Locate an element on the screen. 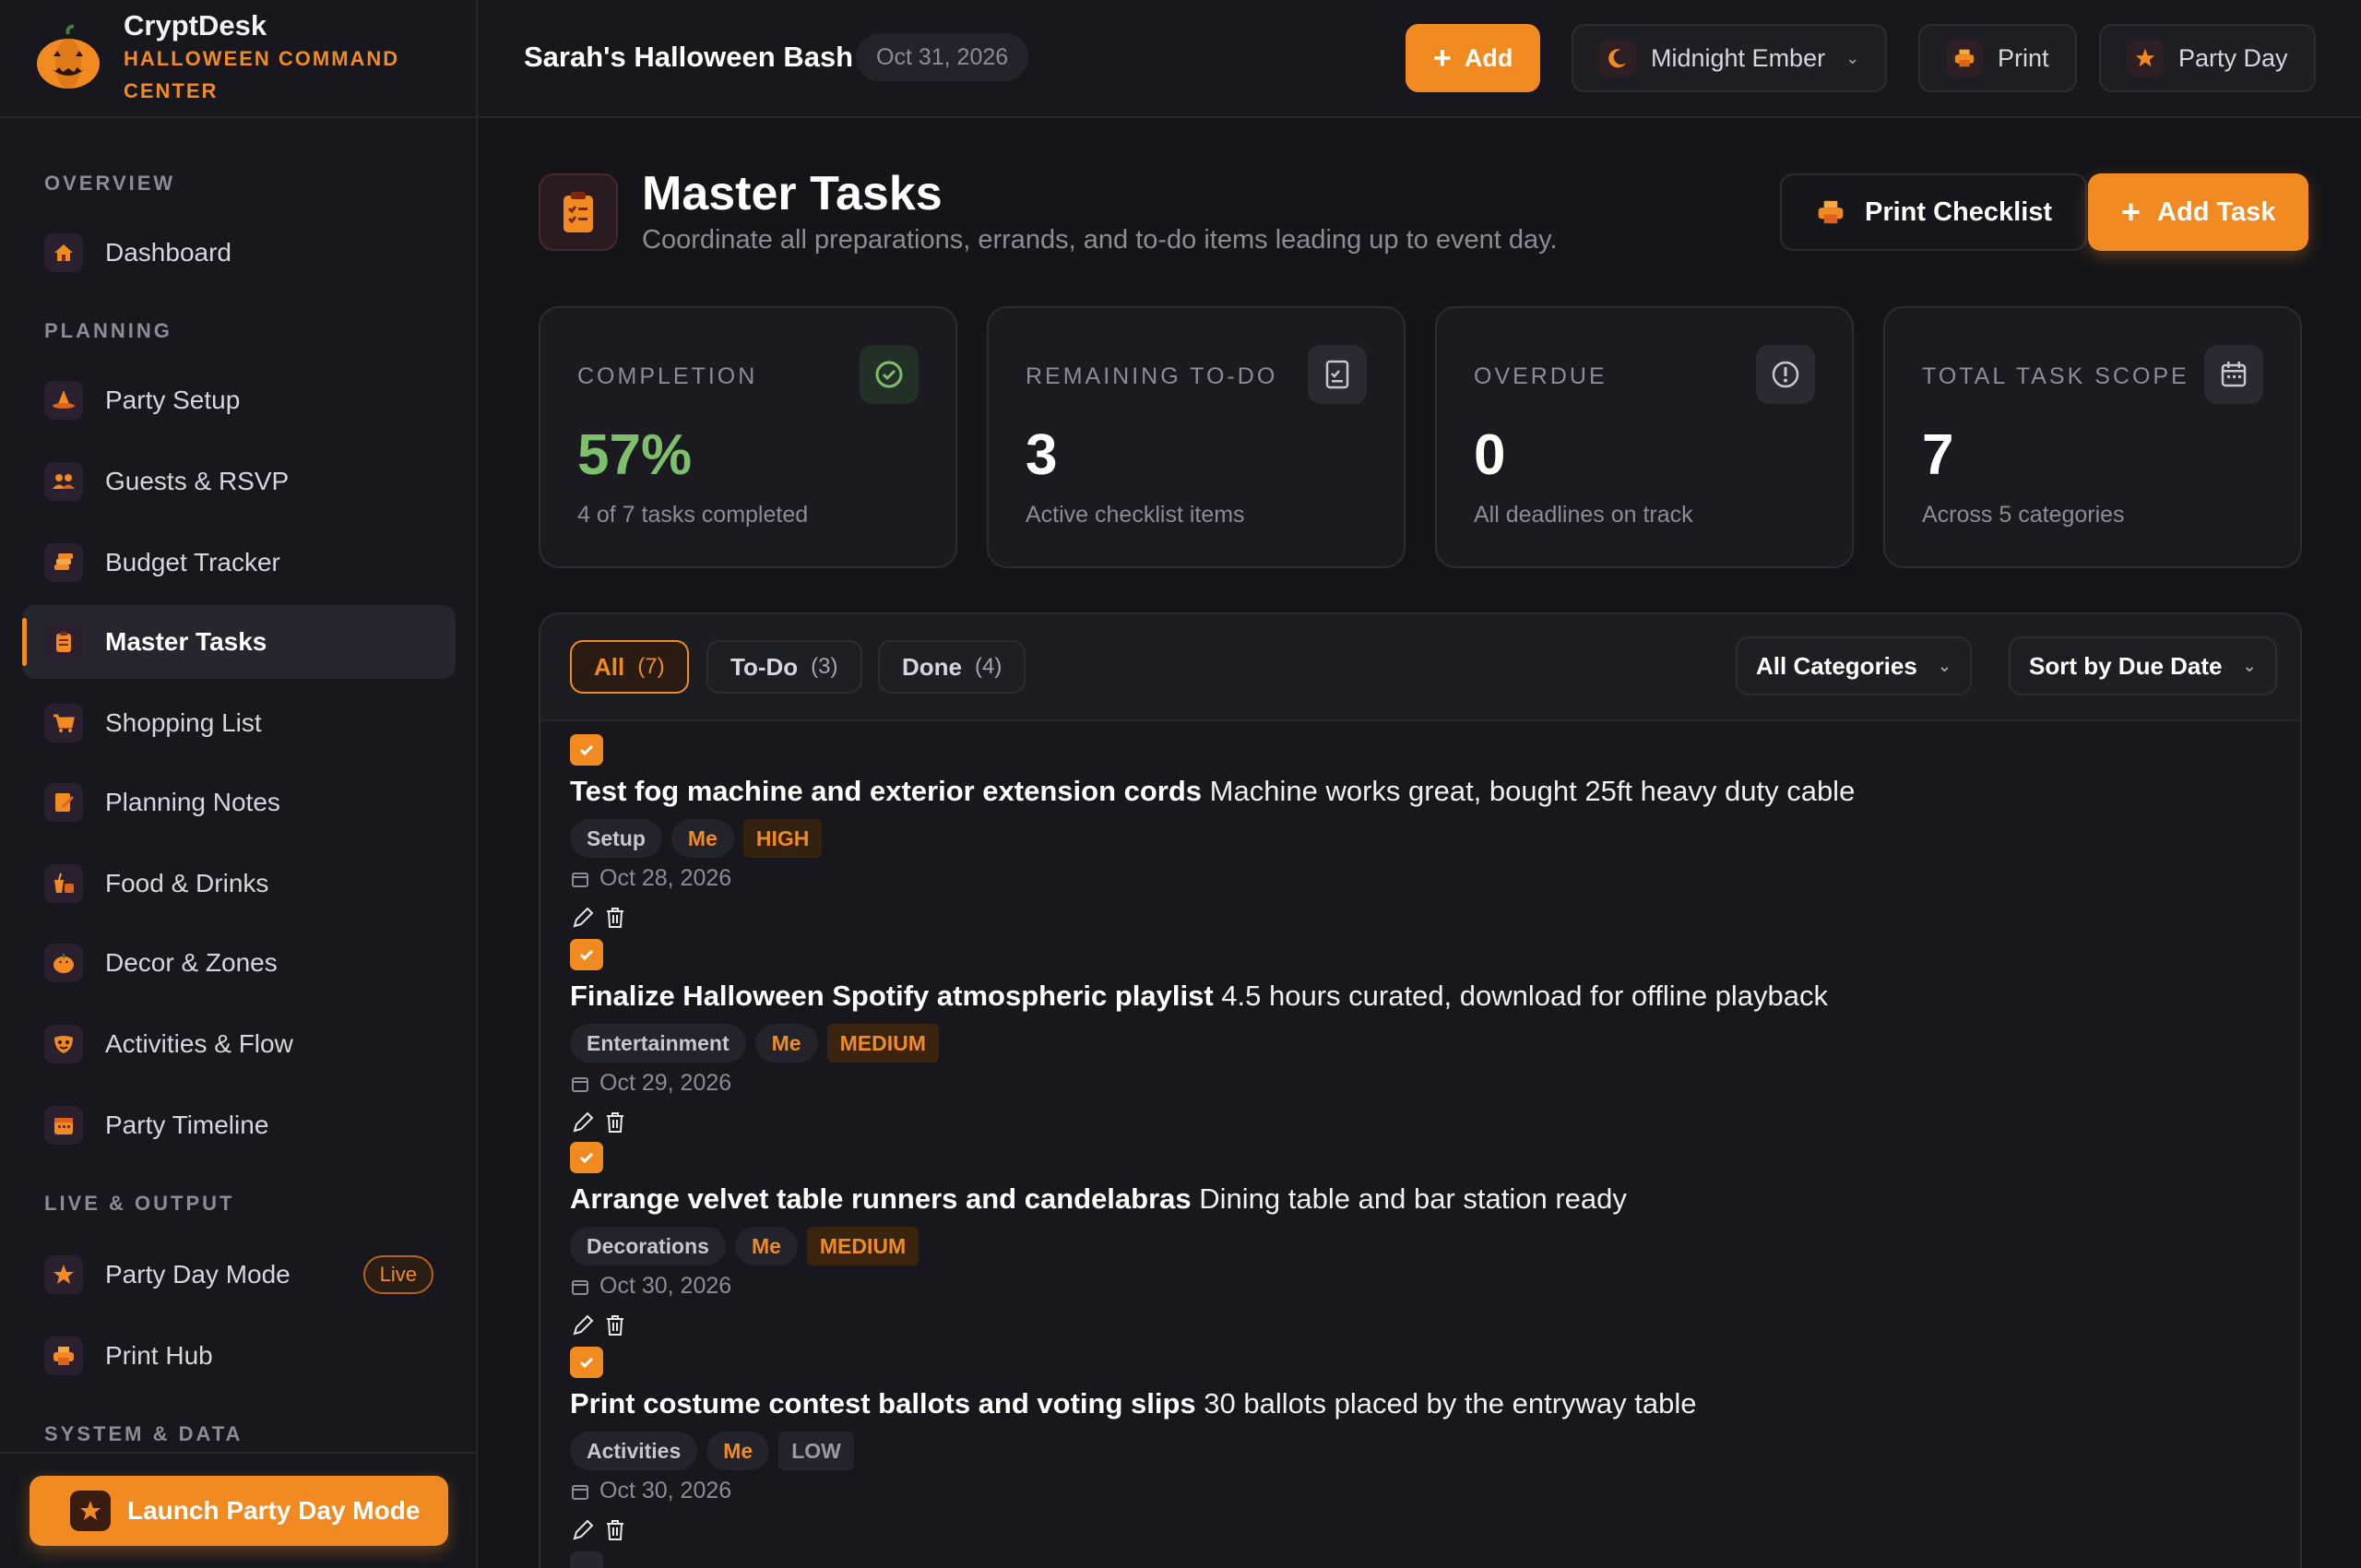  event-date-badge: Oct 31, 2026 is located at coordinates (942, 57).